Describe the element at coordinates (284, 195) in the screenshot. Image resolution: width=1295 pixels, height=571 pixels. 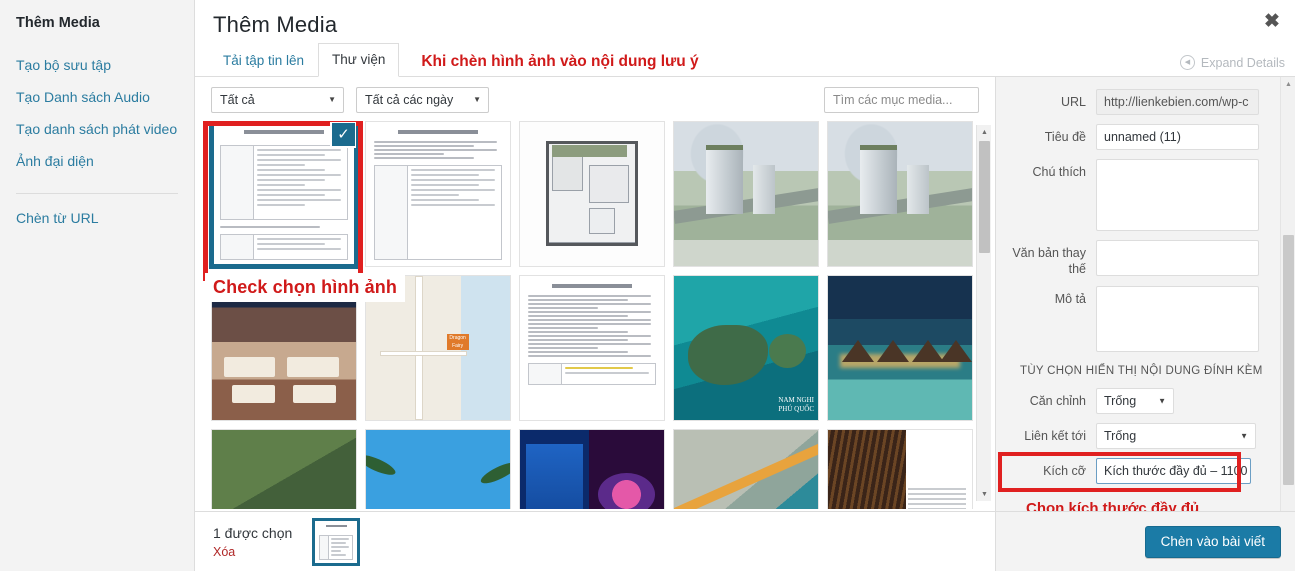
I see `attachment-document-contract-1: ✓` at that location.